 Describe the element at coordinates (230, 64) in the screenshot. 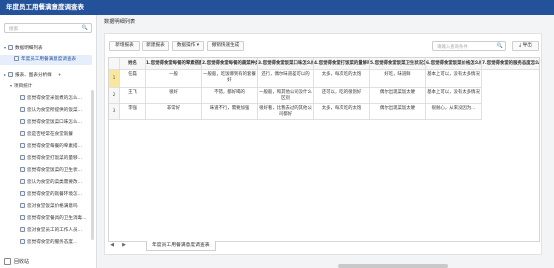

I see `column-header: 2.您觉得食堂每餐的蔬菜种类够丰富吗` at that location.